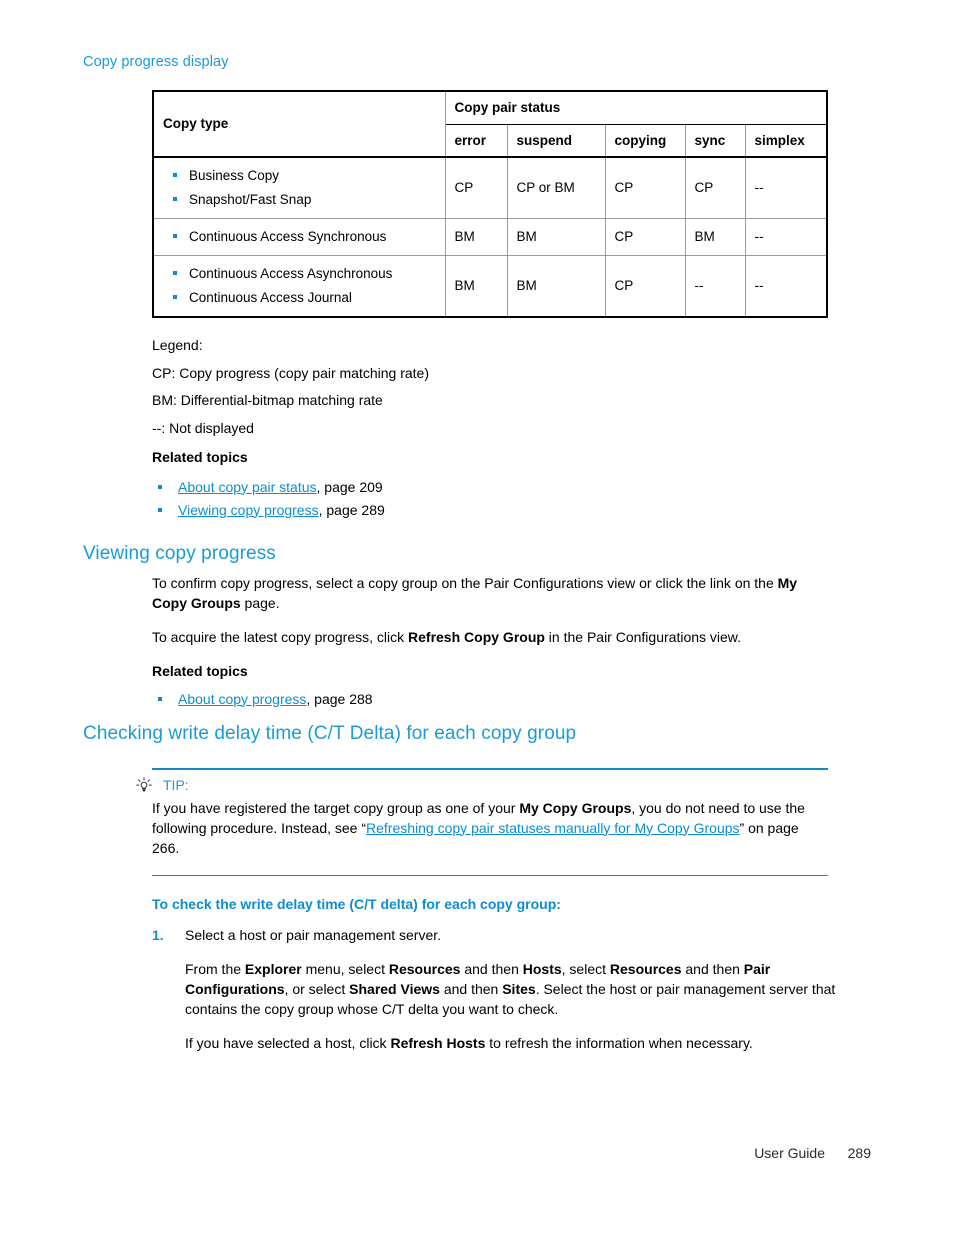  What do you see at coordinates (472, 487) in the screenshot?
I see `list-item: About copy pair status, page 209` at bounding box center [472, 487].